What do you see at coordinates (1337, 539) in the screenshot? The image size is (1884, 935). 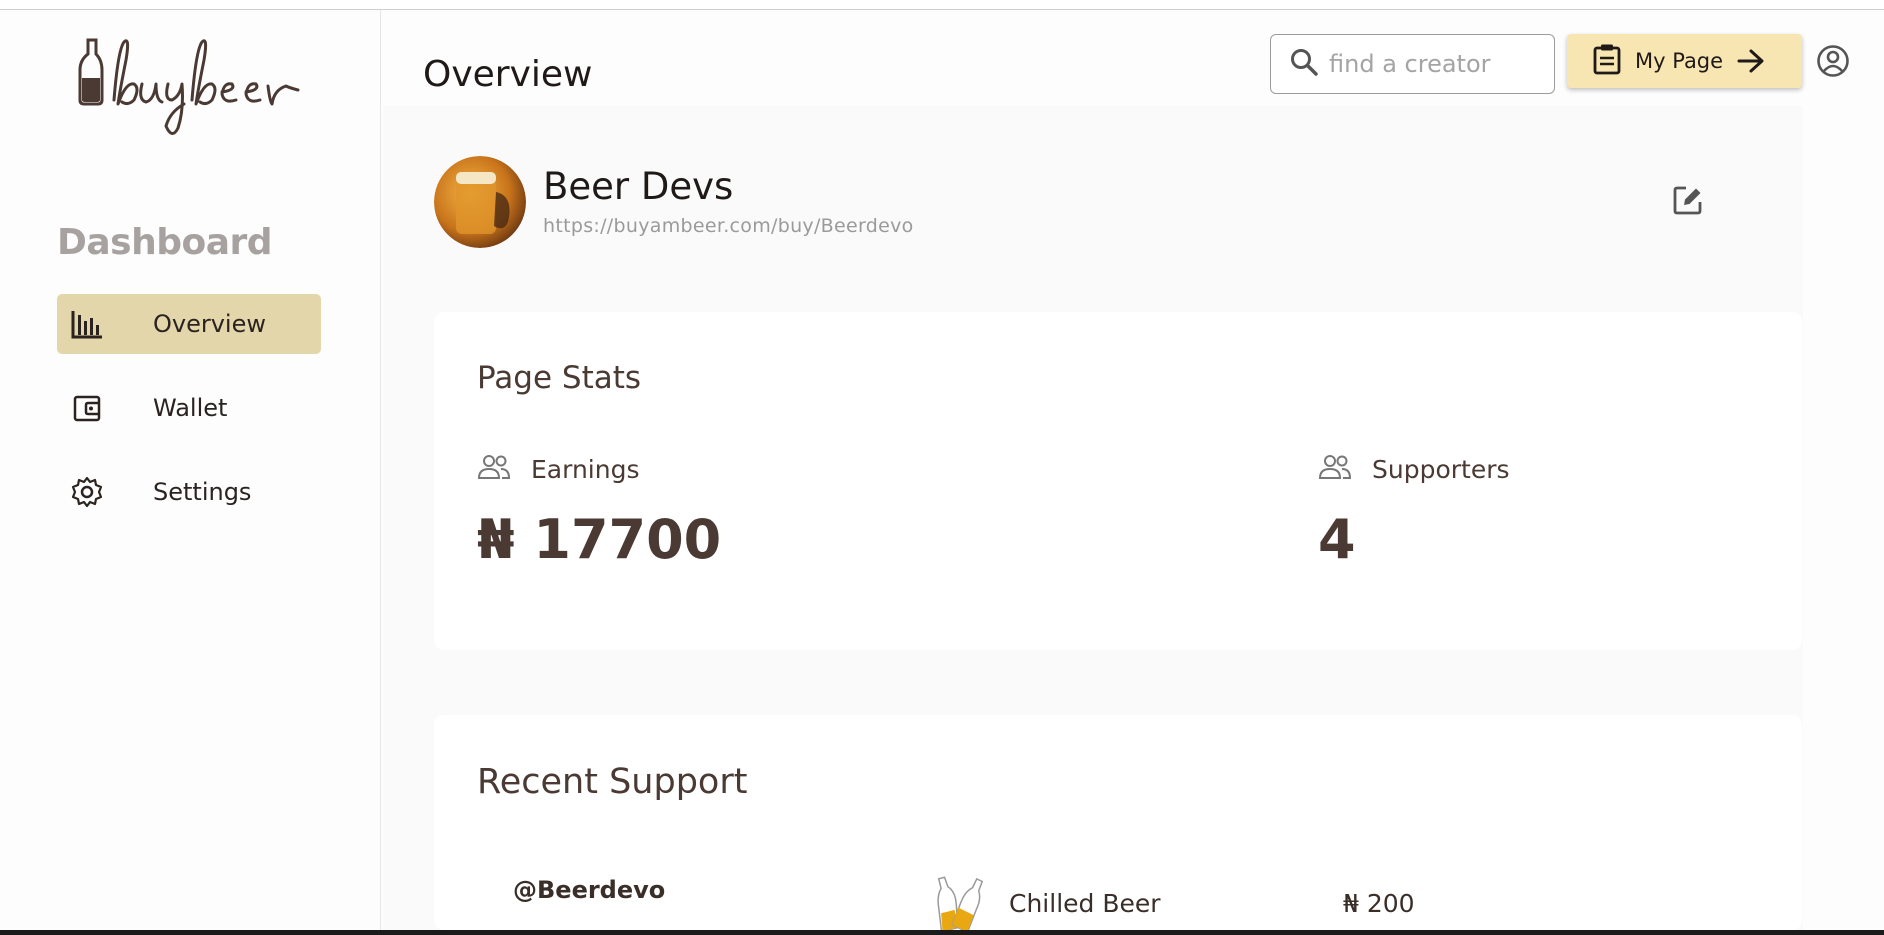 I see `supporters-value: 4` at bounding box center [1337, 539].